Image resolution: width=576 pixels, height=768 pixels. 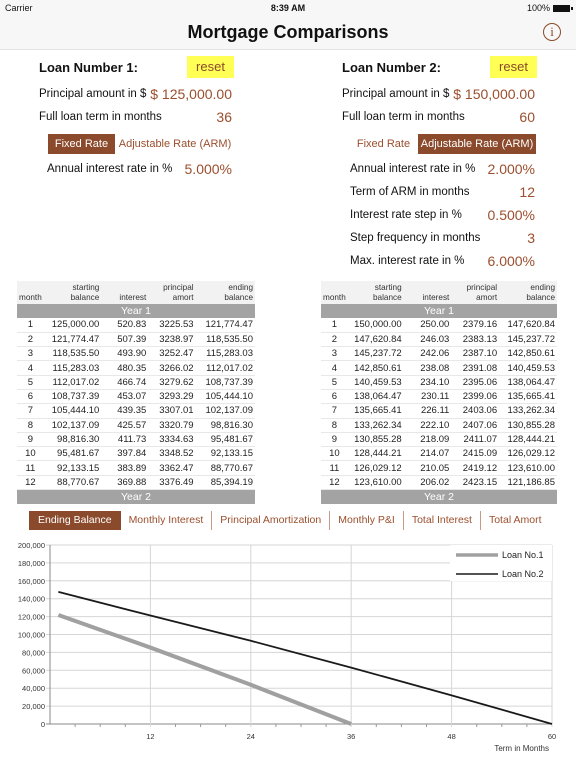 What do you see at coordinates (206, 117) in the screenshot?
I see `loan-1-term-input: 36` at bounding box center [206, 117].